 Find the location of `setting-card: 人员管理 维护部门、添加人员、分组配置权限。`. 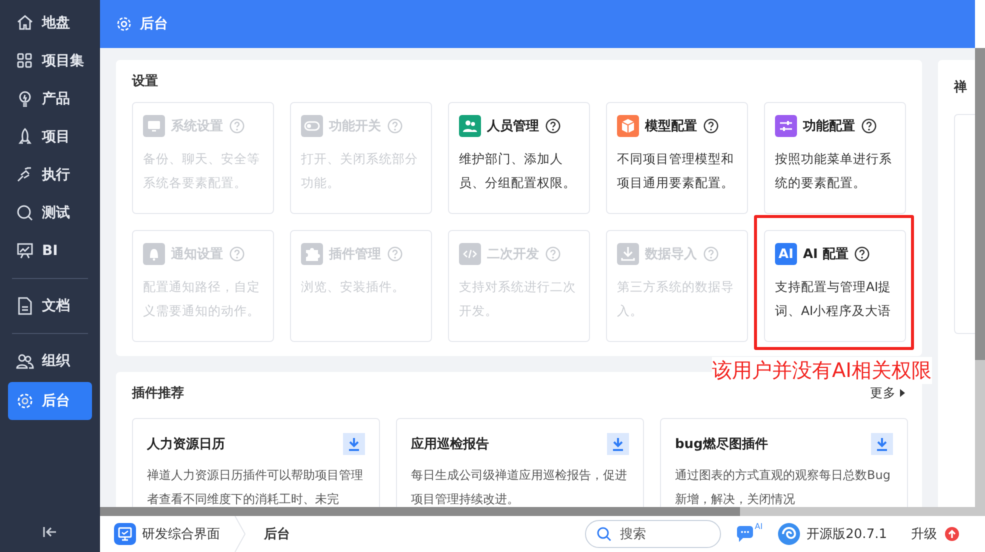

setting-card: 人员管理 维护部门、添加人员、分组配置权限。 is located at coordinates (519, 158).